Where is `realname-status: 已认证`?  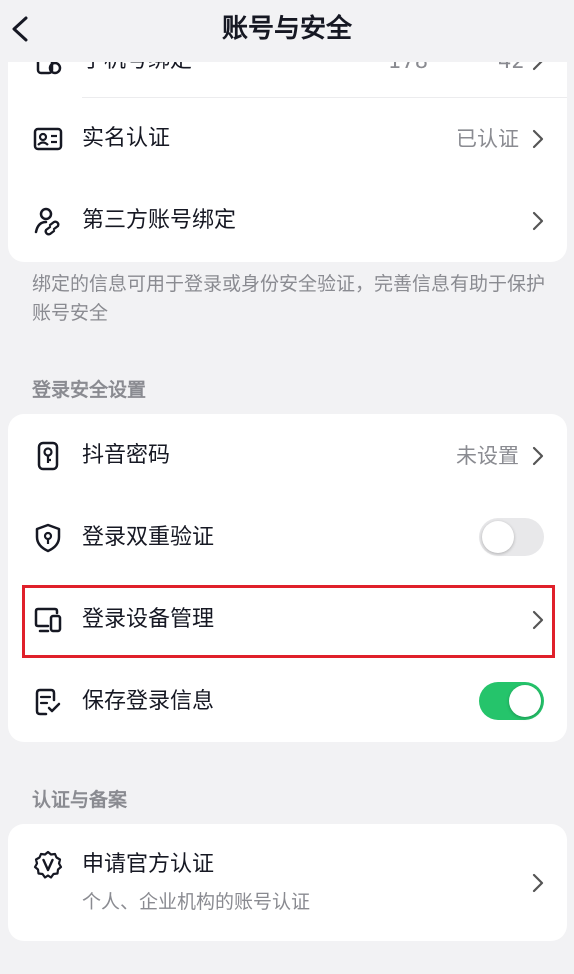
realname-status: 已认证 is located at coordinates (487, 139).